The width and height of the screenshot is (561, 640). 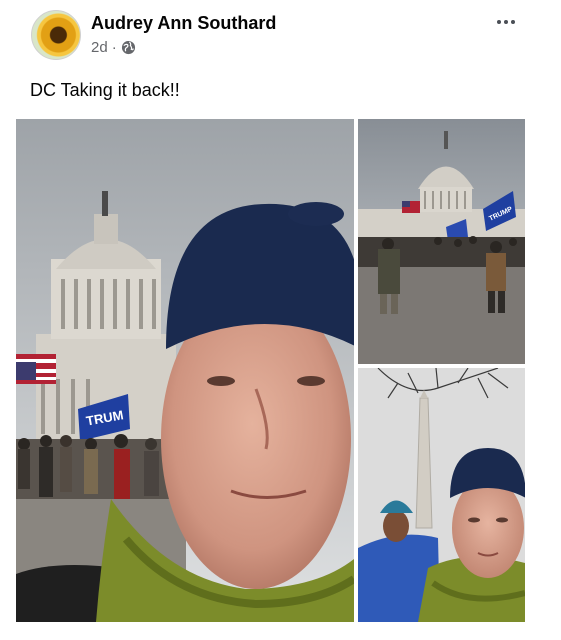 What do you see at coordinates (128, 47) in the screenshot?
I see `globe-icon` at bounding box center [128, 47].